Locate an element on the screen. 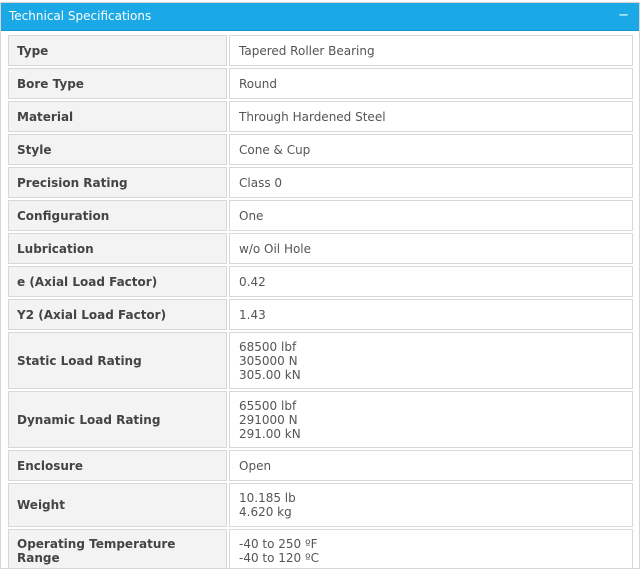  panel-title: Technical Specifications is located at coordinates (80, 16).